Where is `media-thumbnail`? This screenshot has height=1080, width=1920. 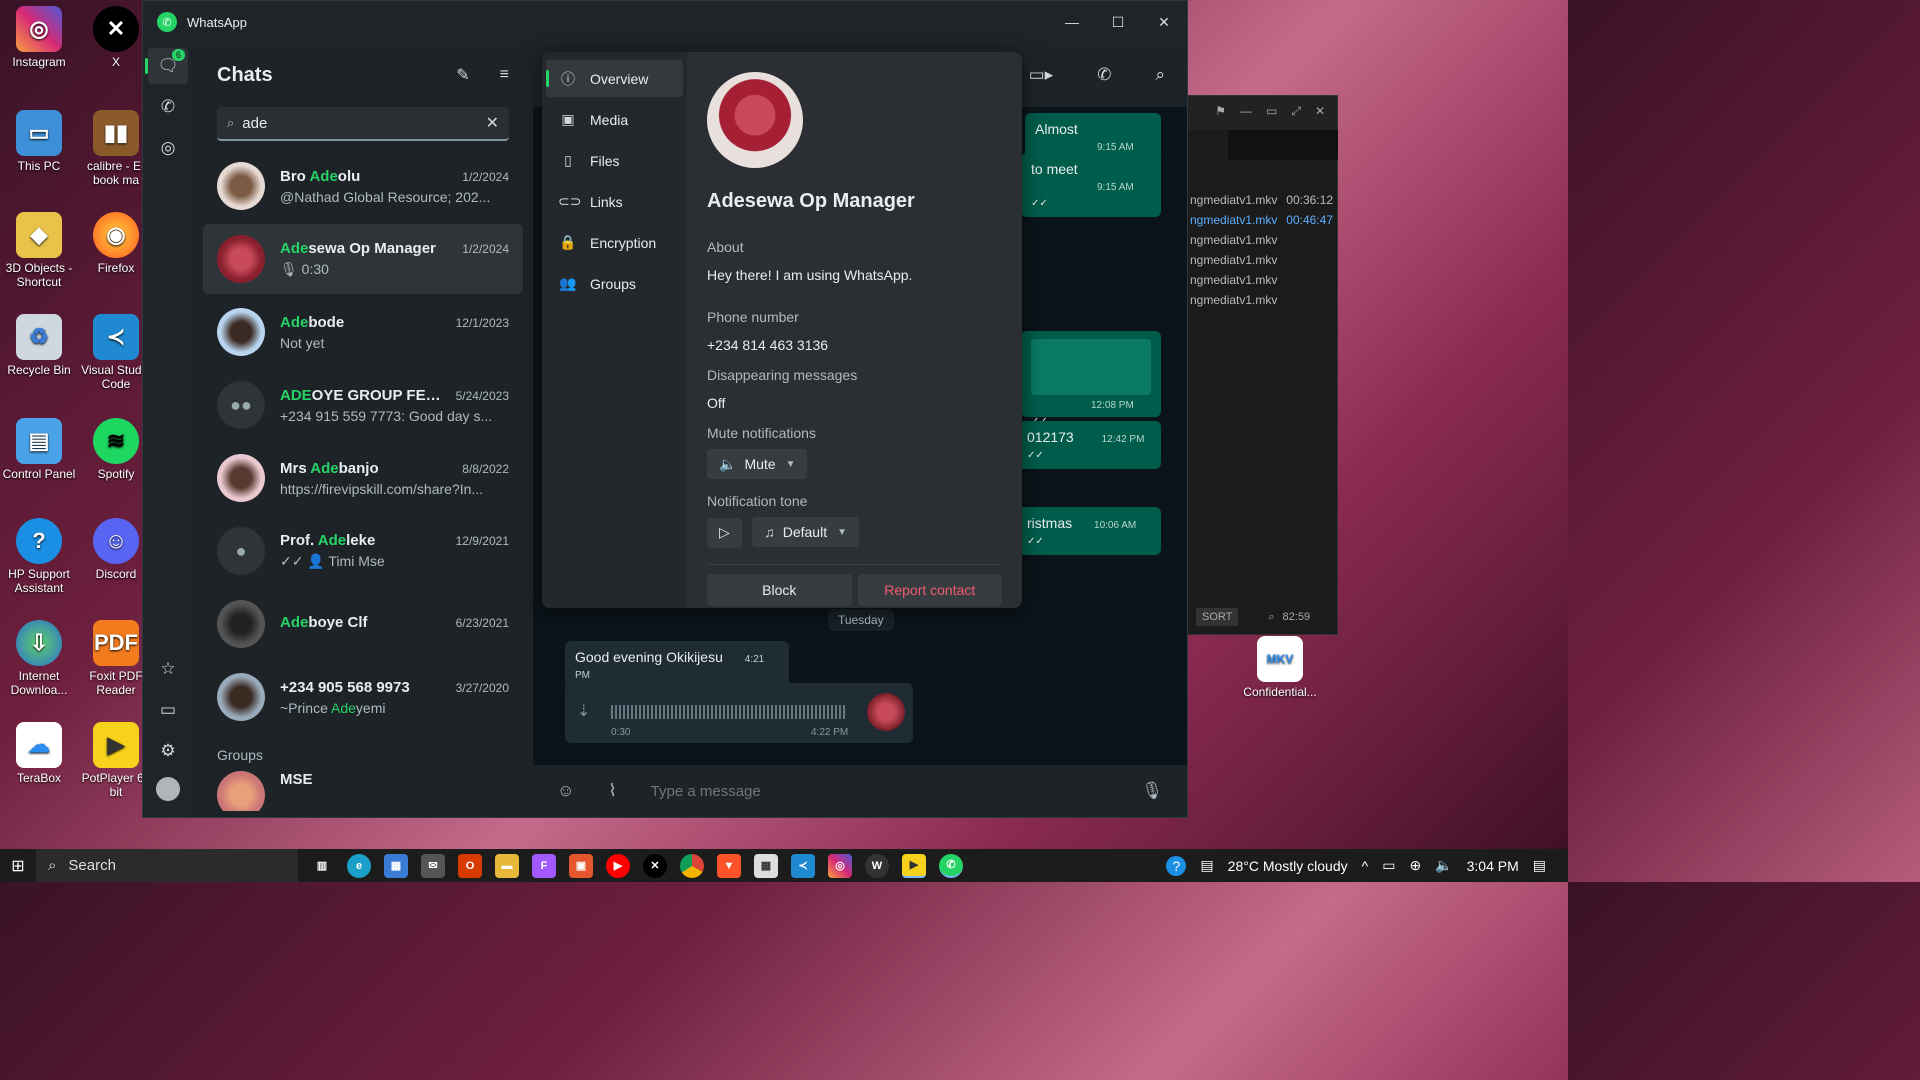
media-thumbnail is located at coordinates (1091, 367).